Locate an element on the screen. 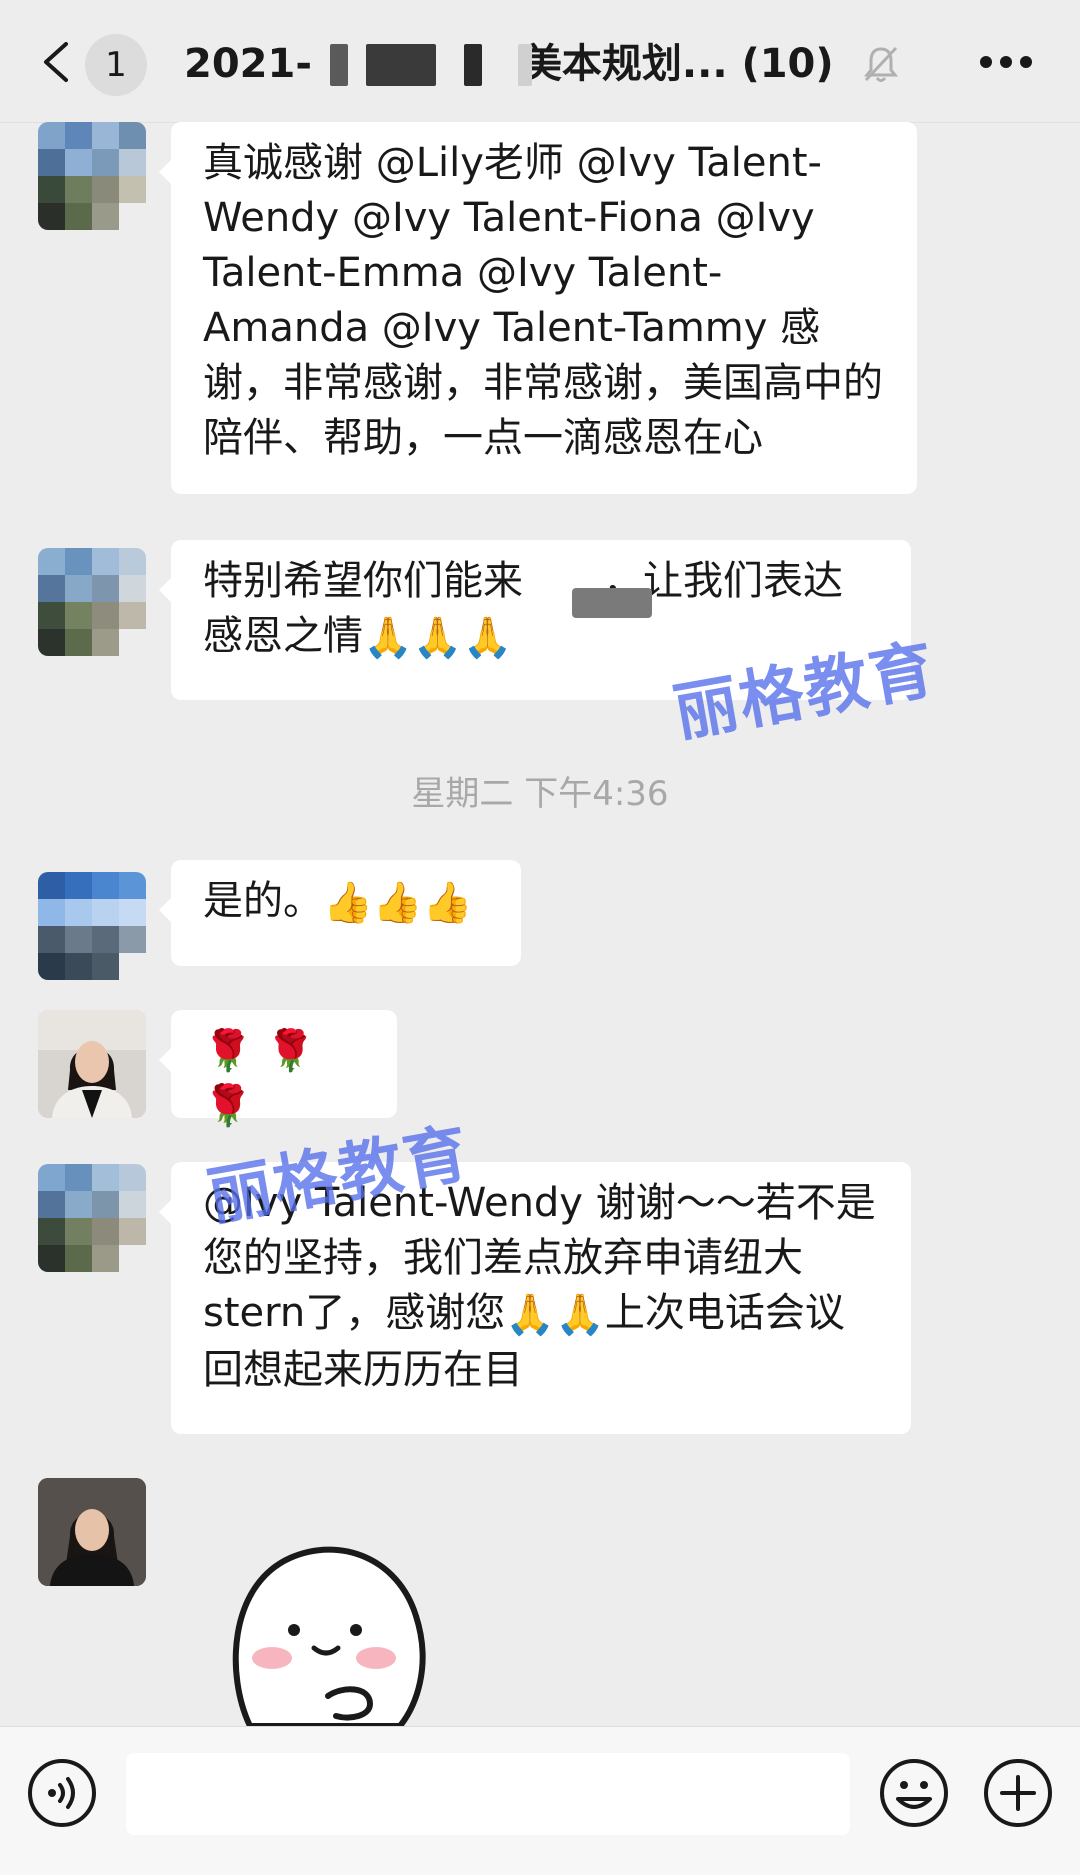  pray-emoji-icon: 🙏🙏 is located at coordinates (555, 1314).